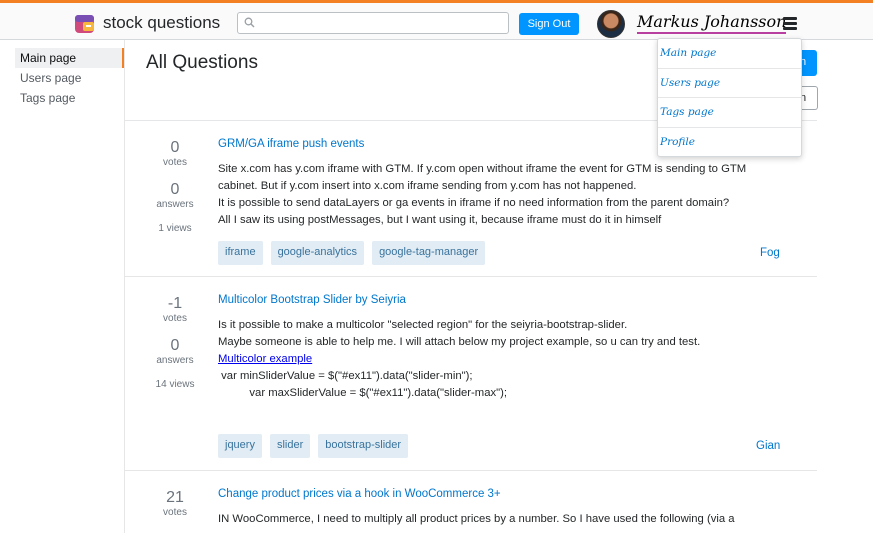  What do you see at coordinates (240, 253) in the screenshot?
I see `tag: iframe` at bounding box center [240, 253].